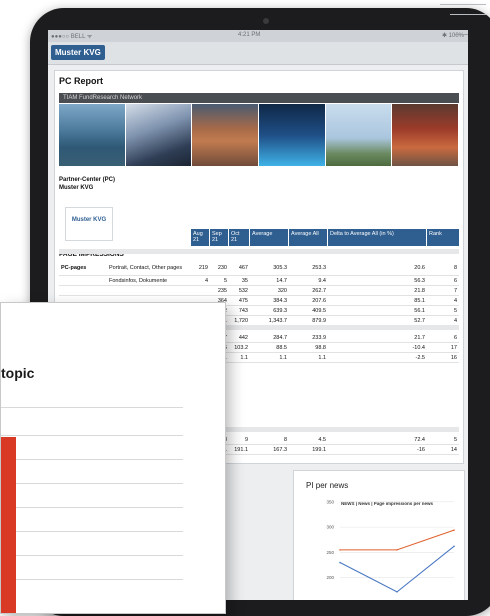 The width and height of the screenshot is (490, 616). What do you see at coordinates (308, 347) in the screenshot?
I see `cell-average-all: 98.8` at bounding box center [308, 347].